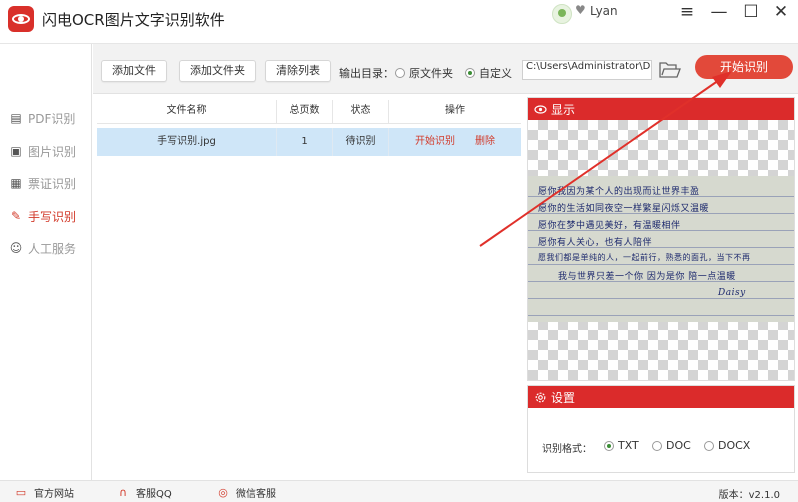 The width and height of the screenshot is (798, 502). What do you see at coordinates (604, 11) in the screenshot?
I see `username: Lyan` at bounding box center [604, 11].